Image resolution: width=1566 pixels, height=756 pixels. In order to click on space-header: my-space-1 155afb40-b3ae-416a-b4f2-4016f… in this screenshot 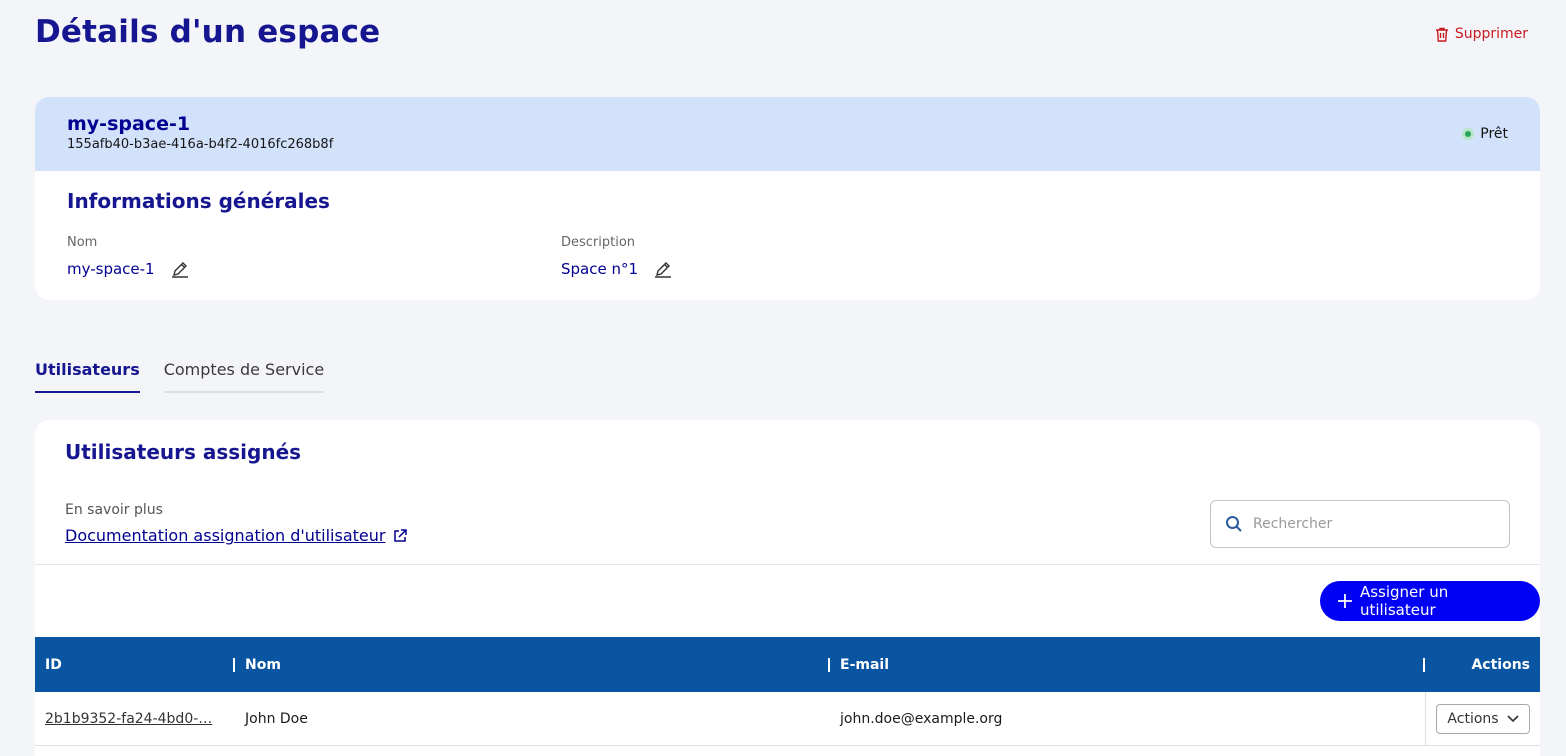, I will do `click(787, 134)`.